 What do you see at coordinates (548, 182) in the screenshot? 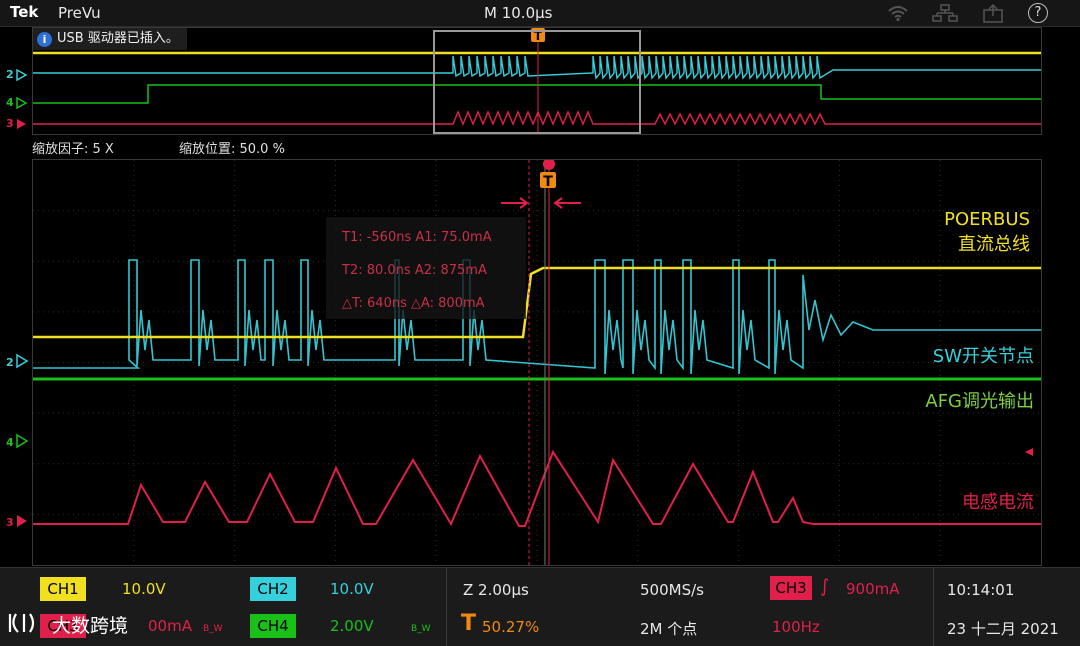
I see `trigger-marker-label: T` at bounding box center [548, 182].